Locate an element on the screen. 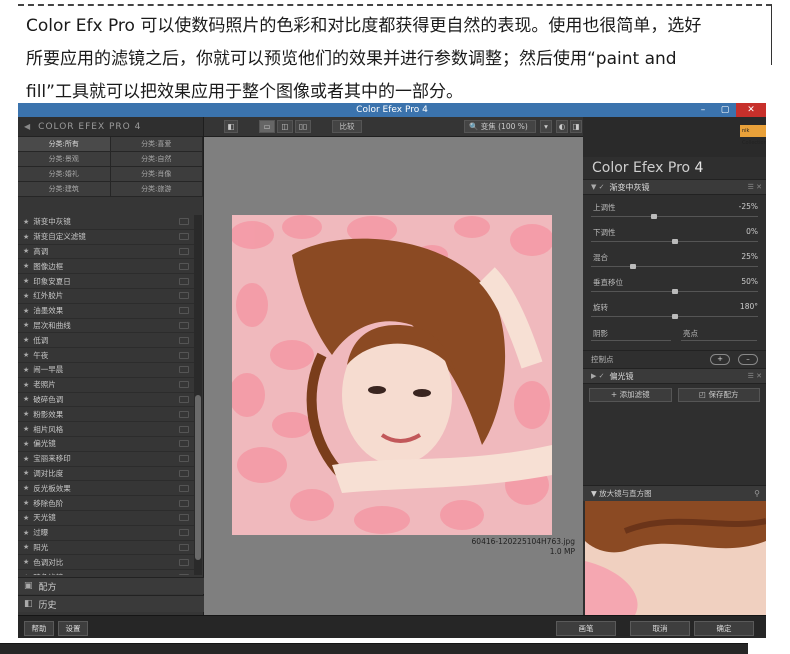  shadow-slider is located at coordinates (631, 340).